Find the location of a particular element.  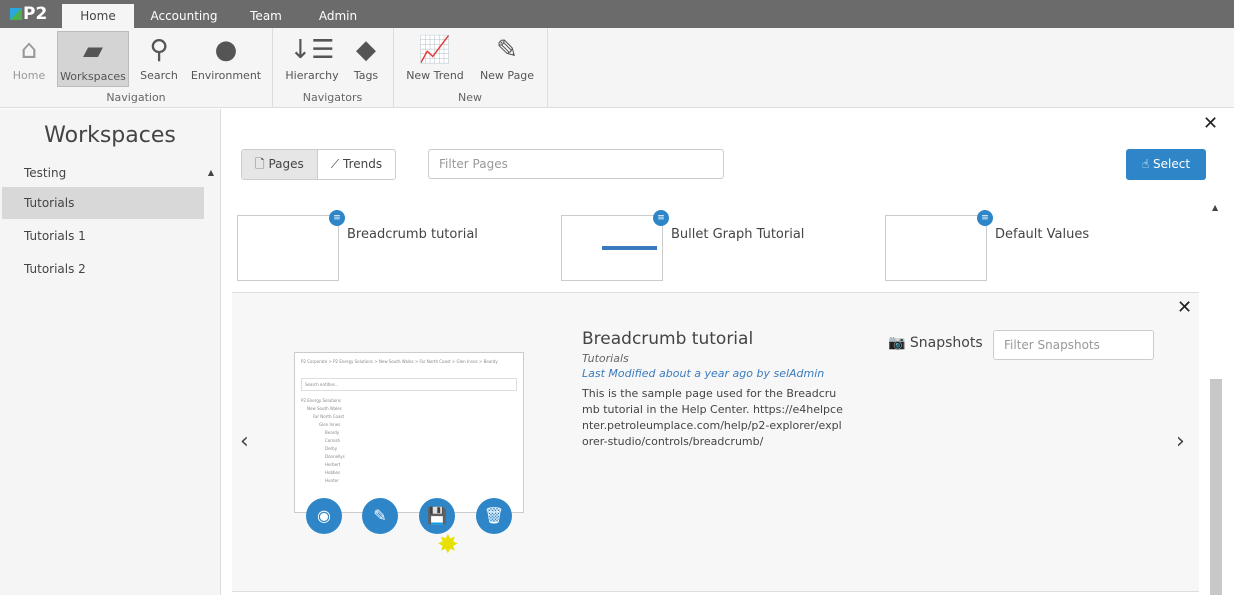

edit-icon: ✎ is located at coordinates (507, 50).